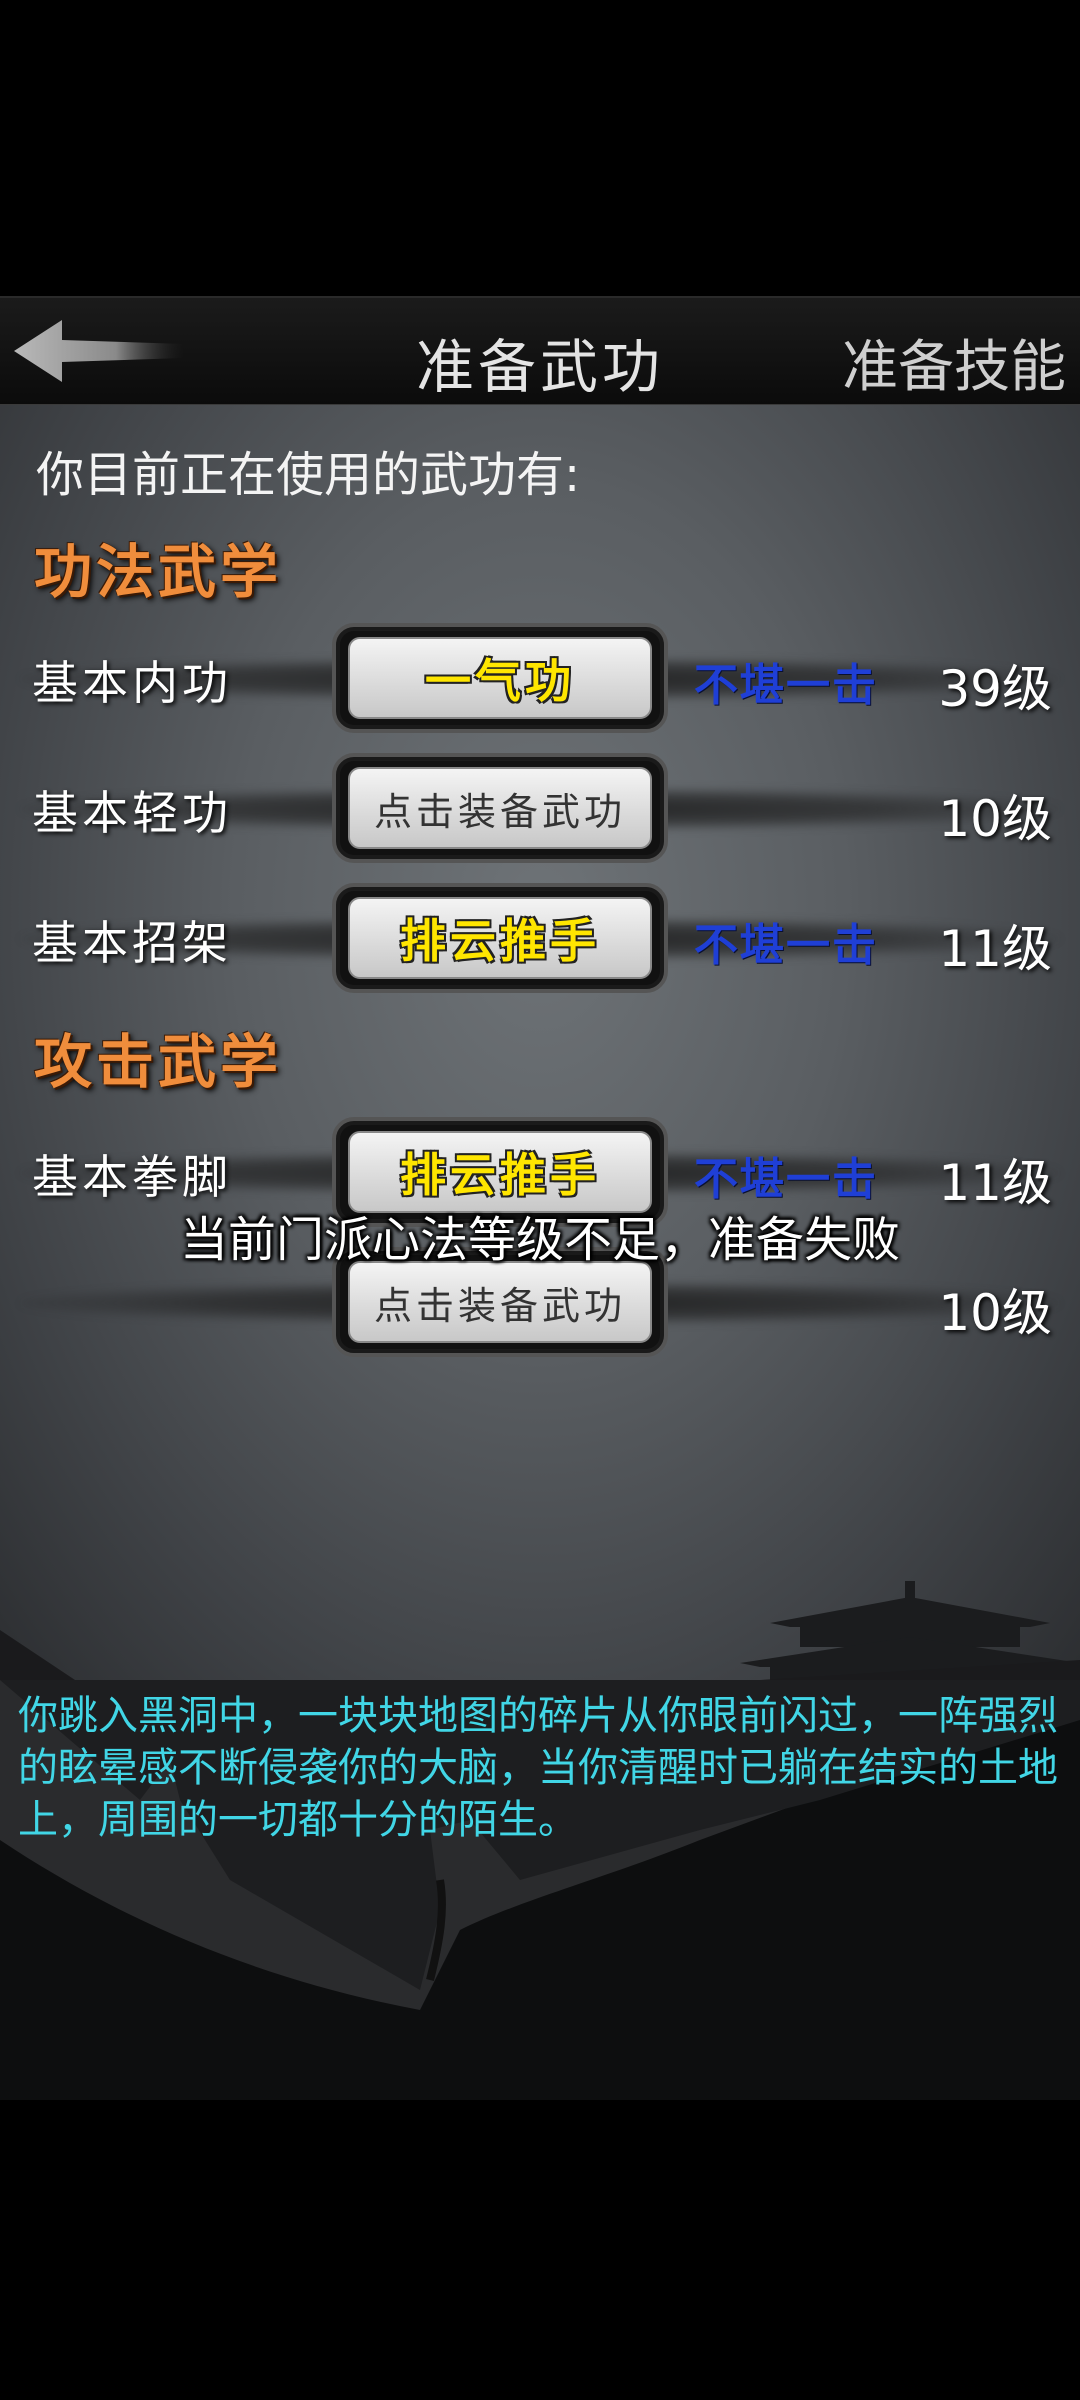 The image size is (1080, 2400). What do you see at coordinates (995, 689) in the screenshot?
I see `skill-level: 39级` at bounding box center [995, 689].